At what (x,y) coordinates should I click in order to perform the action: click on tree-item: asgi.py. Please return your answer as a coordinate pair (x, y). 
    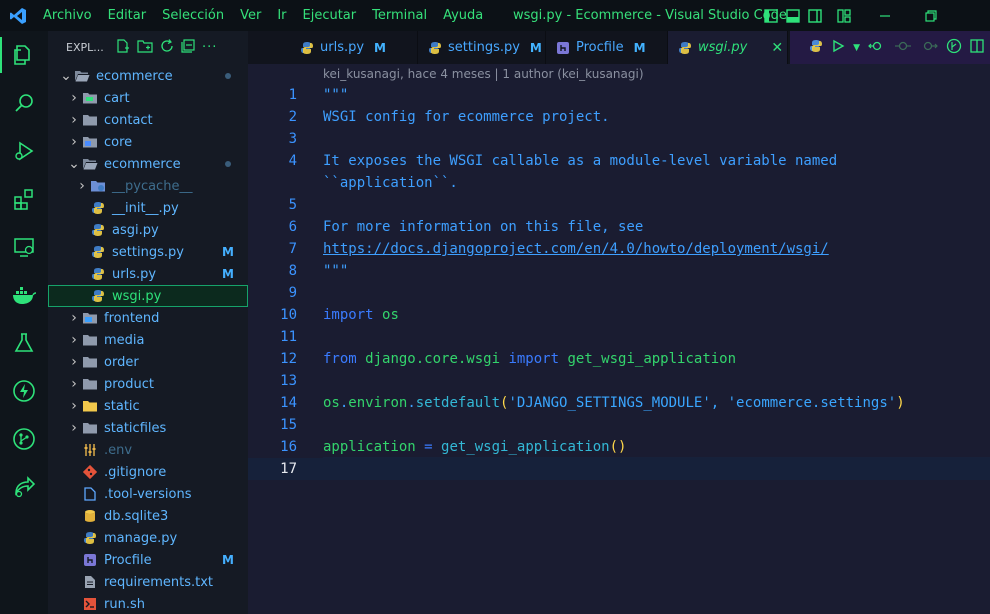
    Looking at the image, I should click on (148, 230).